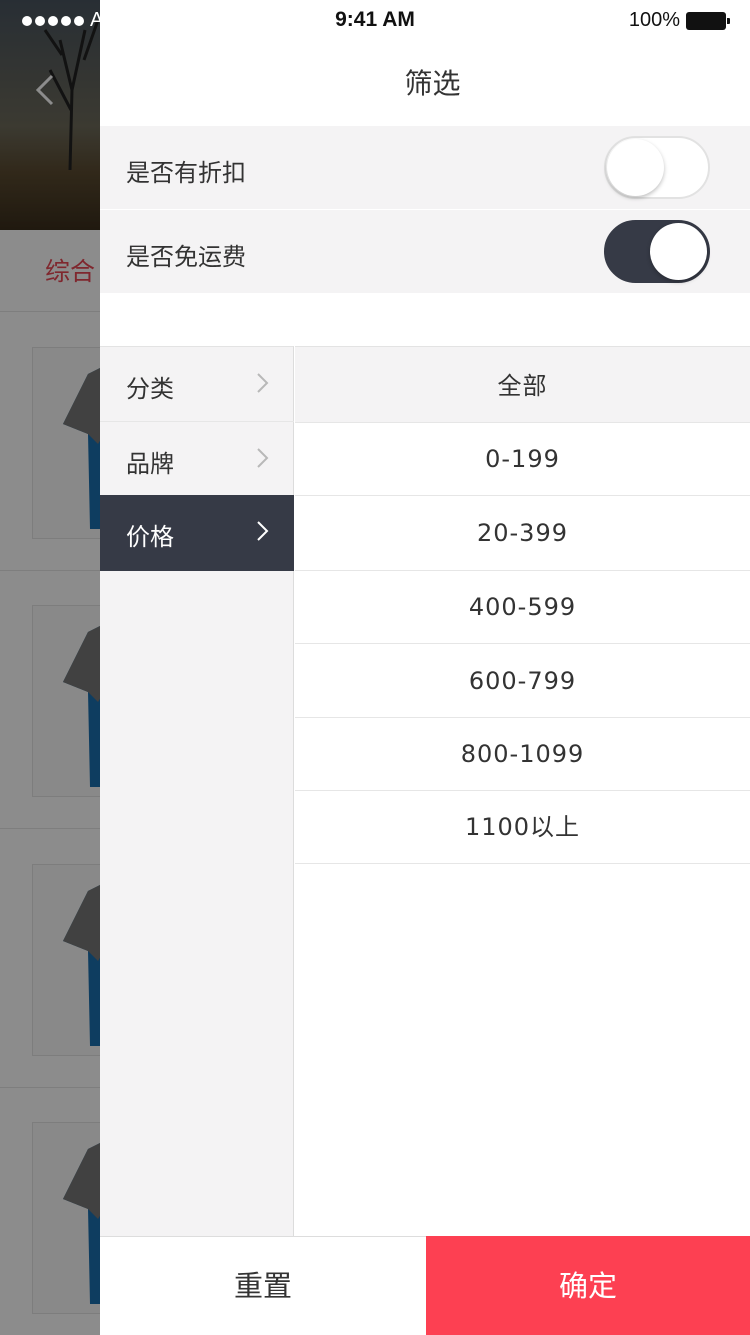 The image size is (750, 1335). What do you see at coordinates (150, 389) in the screenshot?
I see `category-label: 分类` at bounding box center [150, 389].